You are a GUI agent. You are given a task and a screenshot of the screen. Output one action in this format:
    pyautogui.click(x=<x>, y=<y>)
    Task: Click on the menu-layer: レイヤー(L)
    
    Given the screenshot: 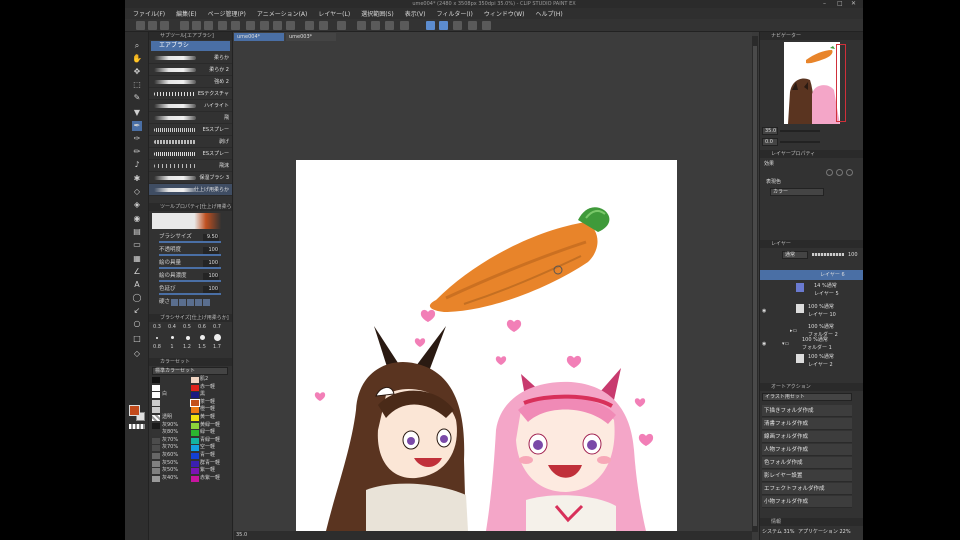 What is the action you would take?
    pyautogui.click(x=334, y=13)
    